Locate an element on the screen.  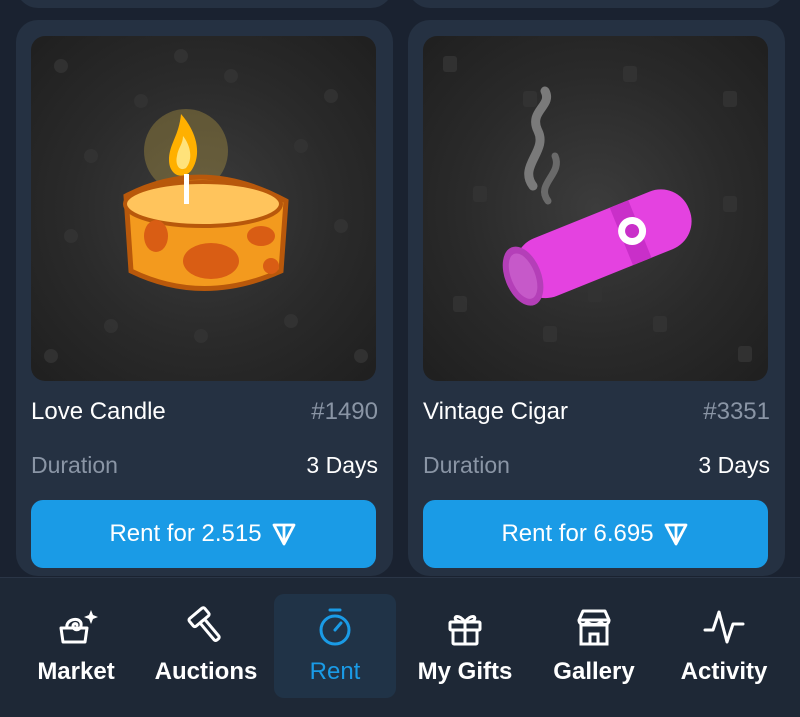
gift-name: Love Candle is located at coordinates (98, 411).